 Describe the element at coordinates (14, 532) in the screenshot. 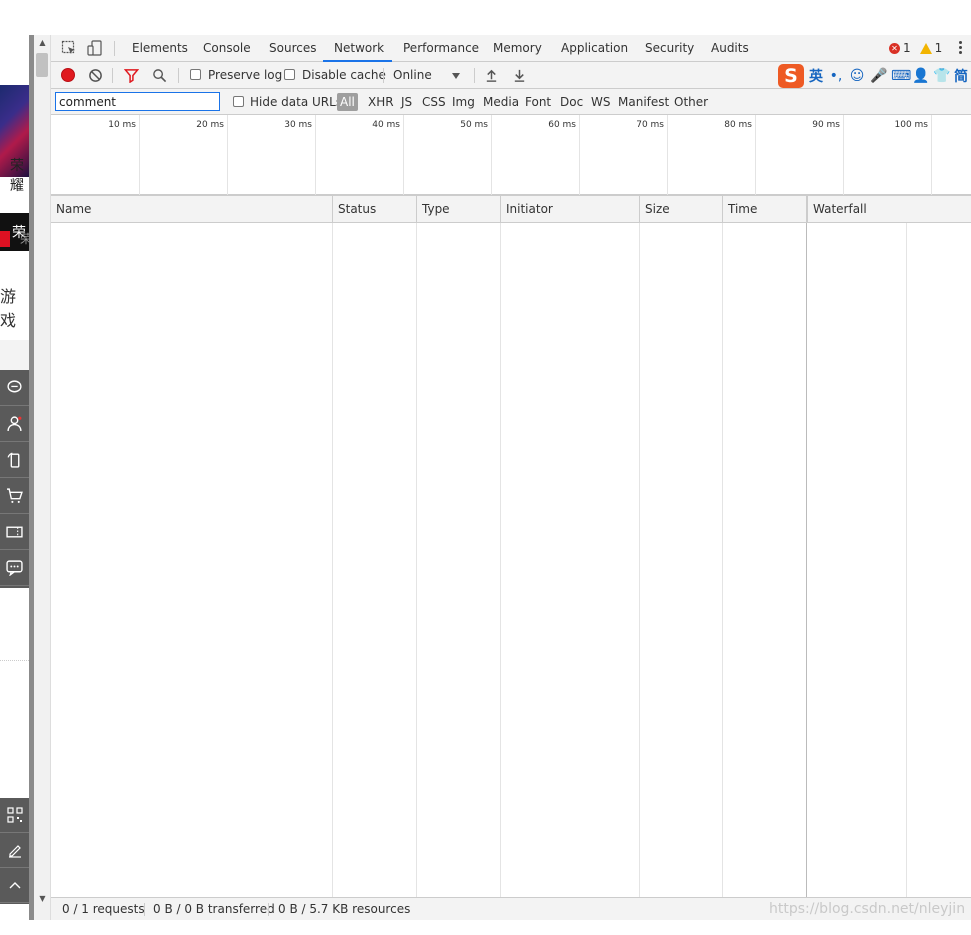

I see `ticket-icon` at that location.